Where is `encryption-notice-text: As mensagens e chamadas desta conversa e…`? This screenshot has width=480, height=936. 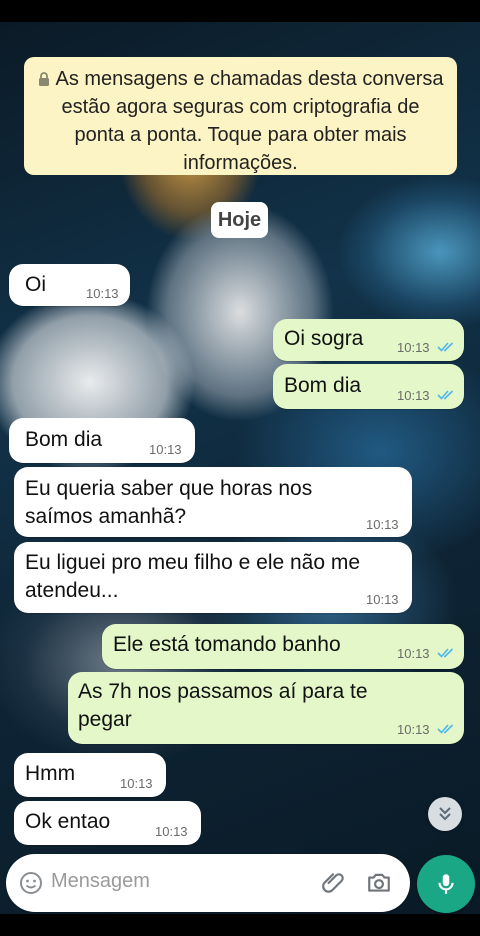
encryption-notice-text: As mensagens e chamadas desta conversa e… is located at coordinates (249, 121).